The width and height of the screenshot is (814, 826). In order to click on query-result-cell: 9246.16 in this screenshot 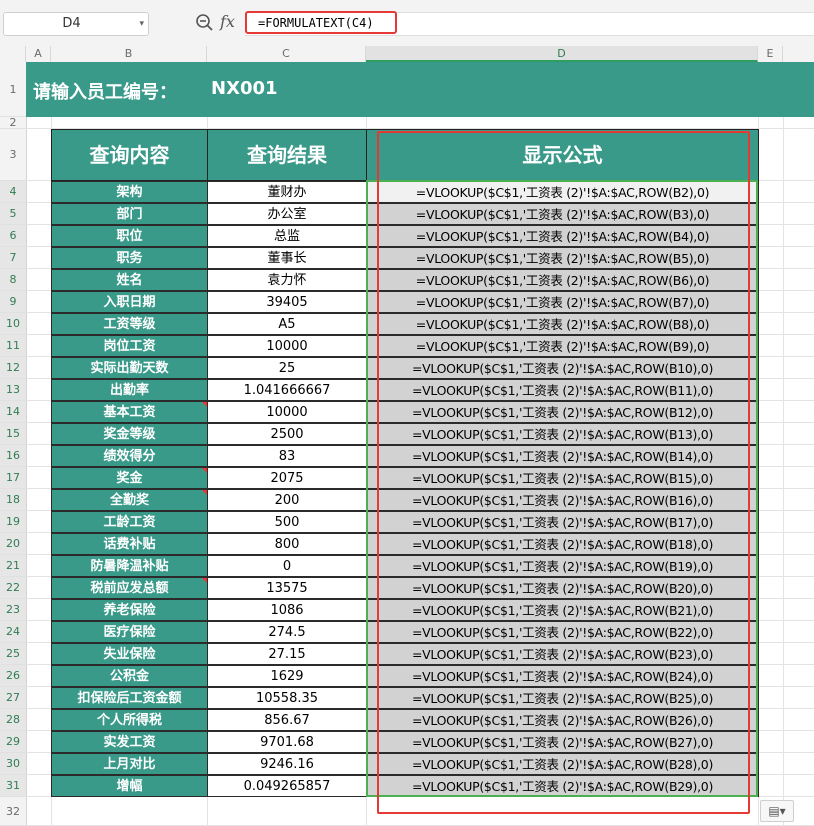, I will do `click(287, 764)`.